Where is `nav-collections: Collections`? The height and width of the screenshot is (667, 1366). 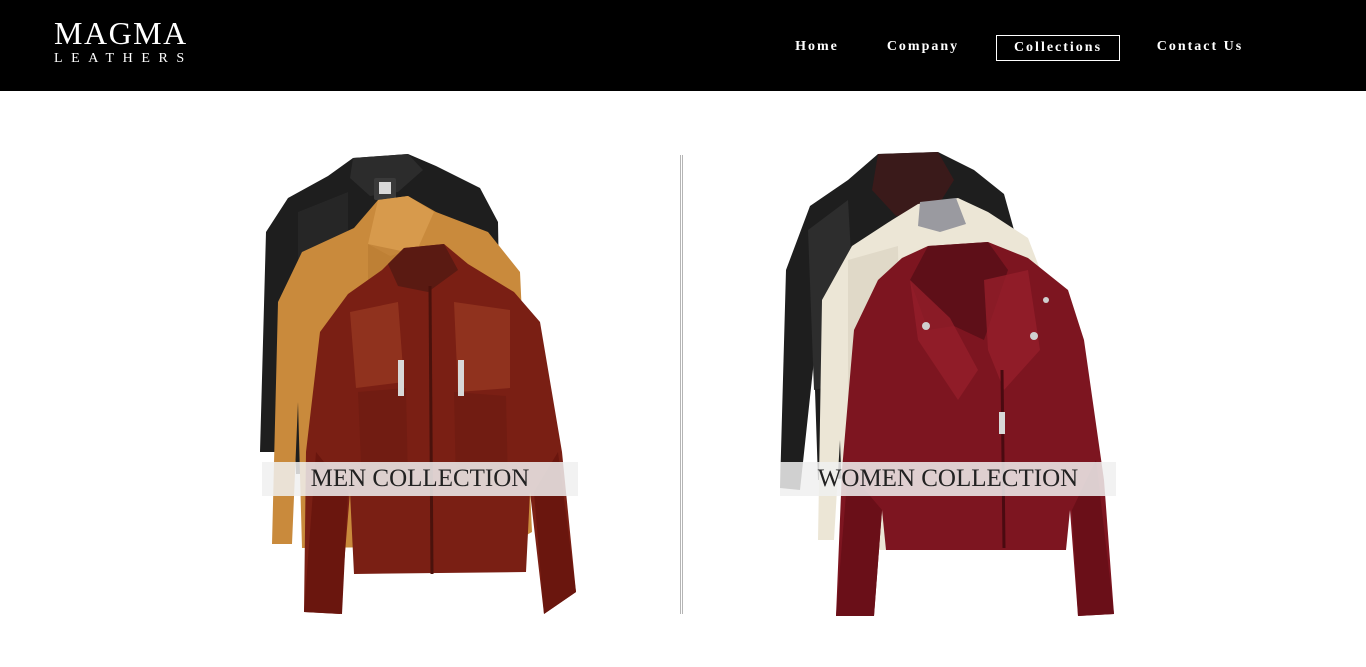 nav-collections: Collections is located at coordinates (1058, 48).